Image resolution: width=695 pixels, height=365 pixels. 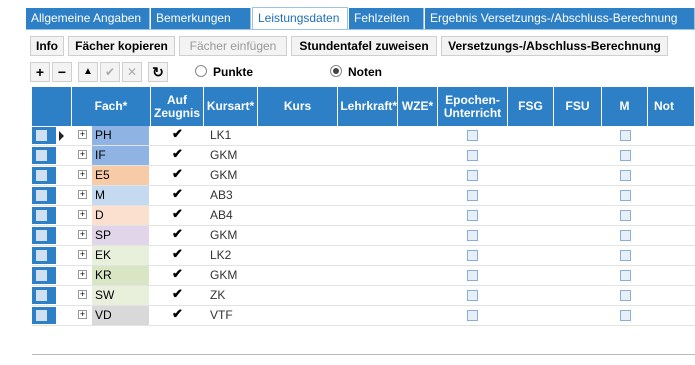 What do you see at coordinates (233, 46) in the screenshot?
I see `paste-subjects-button: Fächer einfügen` at bounding box center [233, 46].